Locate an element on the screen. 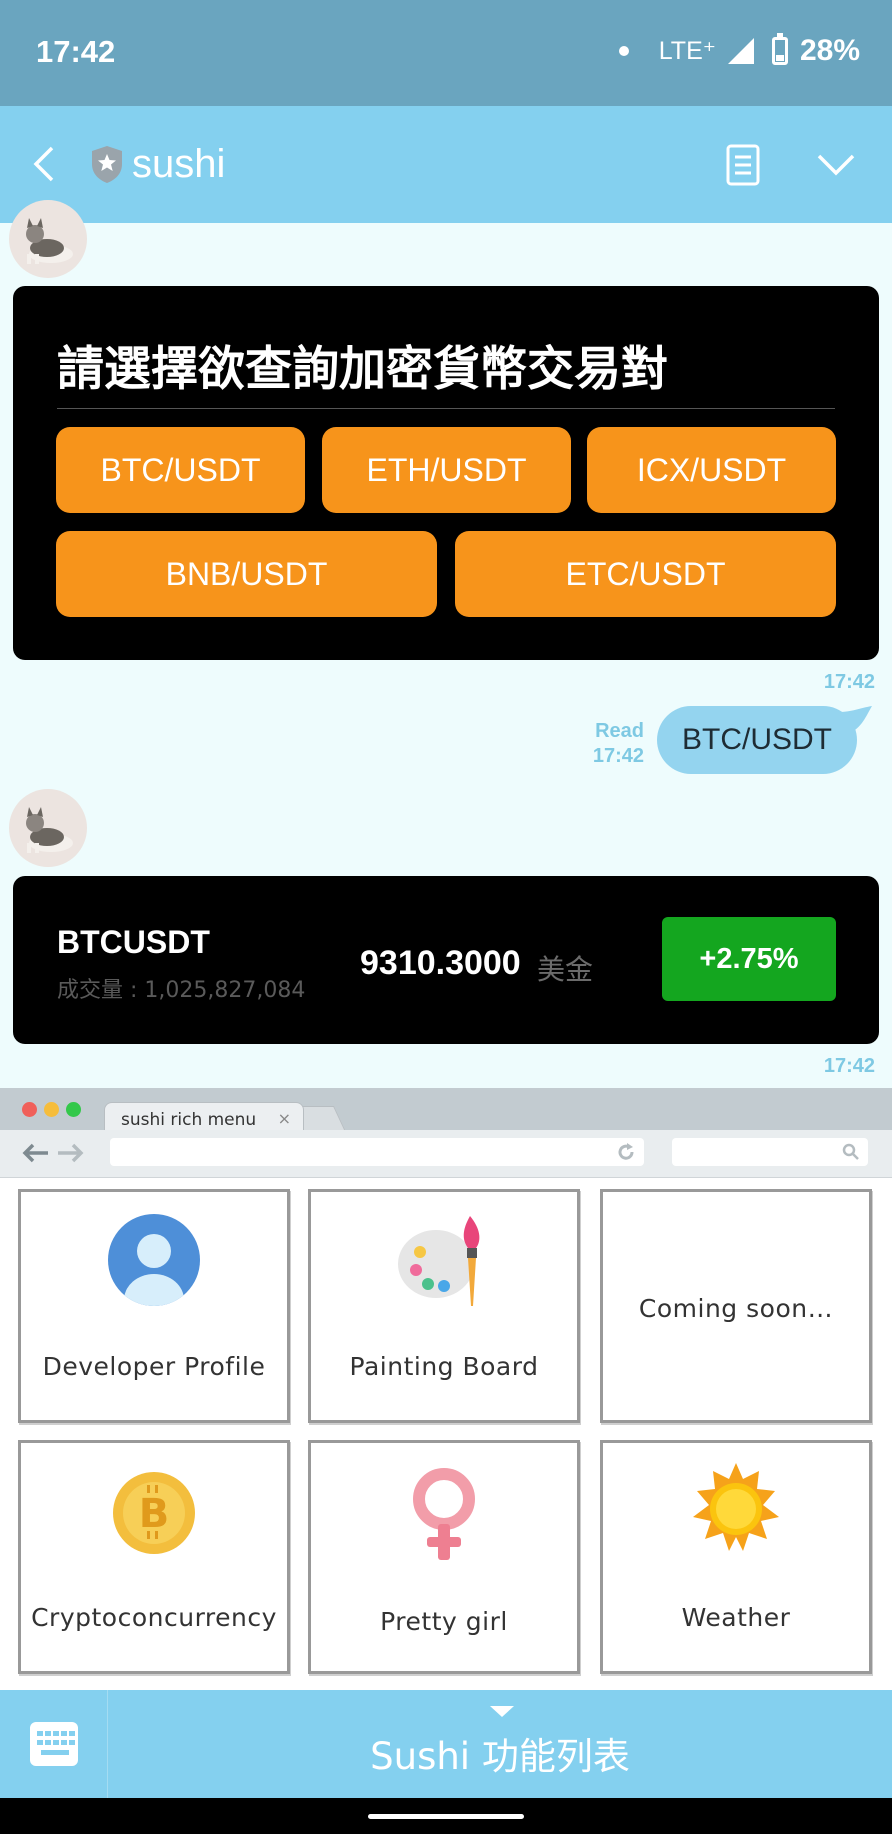 The image size is (892, 1834). pair-button-icx-usdt: ICX/USDT is located at coordinates (711, 470).